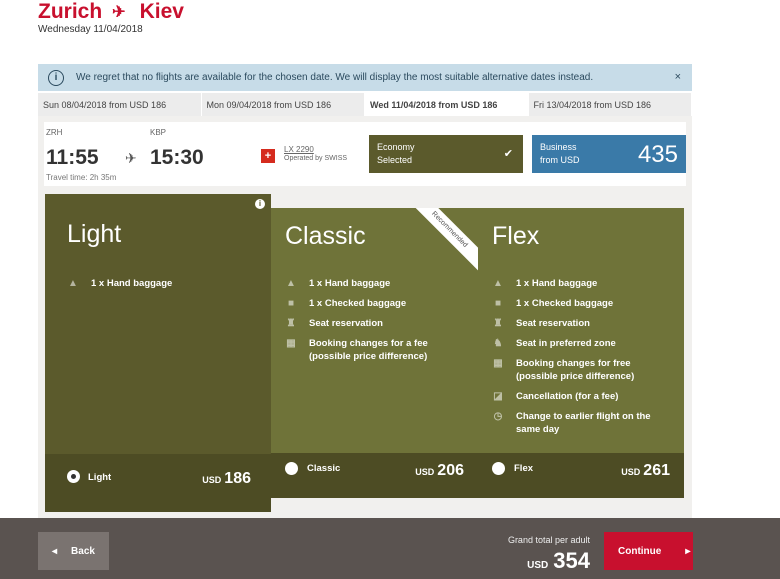 The image size is (780, 579). I want to click on fare-footer: Classic USD 206, so click(374, 475).